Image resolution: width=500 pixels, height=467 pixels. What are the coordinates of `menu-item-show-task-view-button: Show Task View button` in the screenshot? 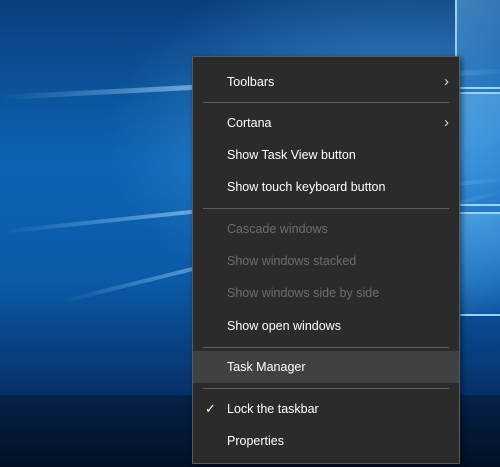 It's located at (326, 155).